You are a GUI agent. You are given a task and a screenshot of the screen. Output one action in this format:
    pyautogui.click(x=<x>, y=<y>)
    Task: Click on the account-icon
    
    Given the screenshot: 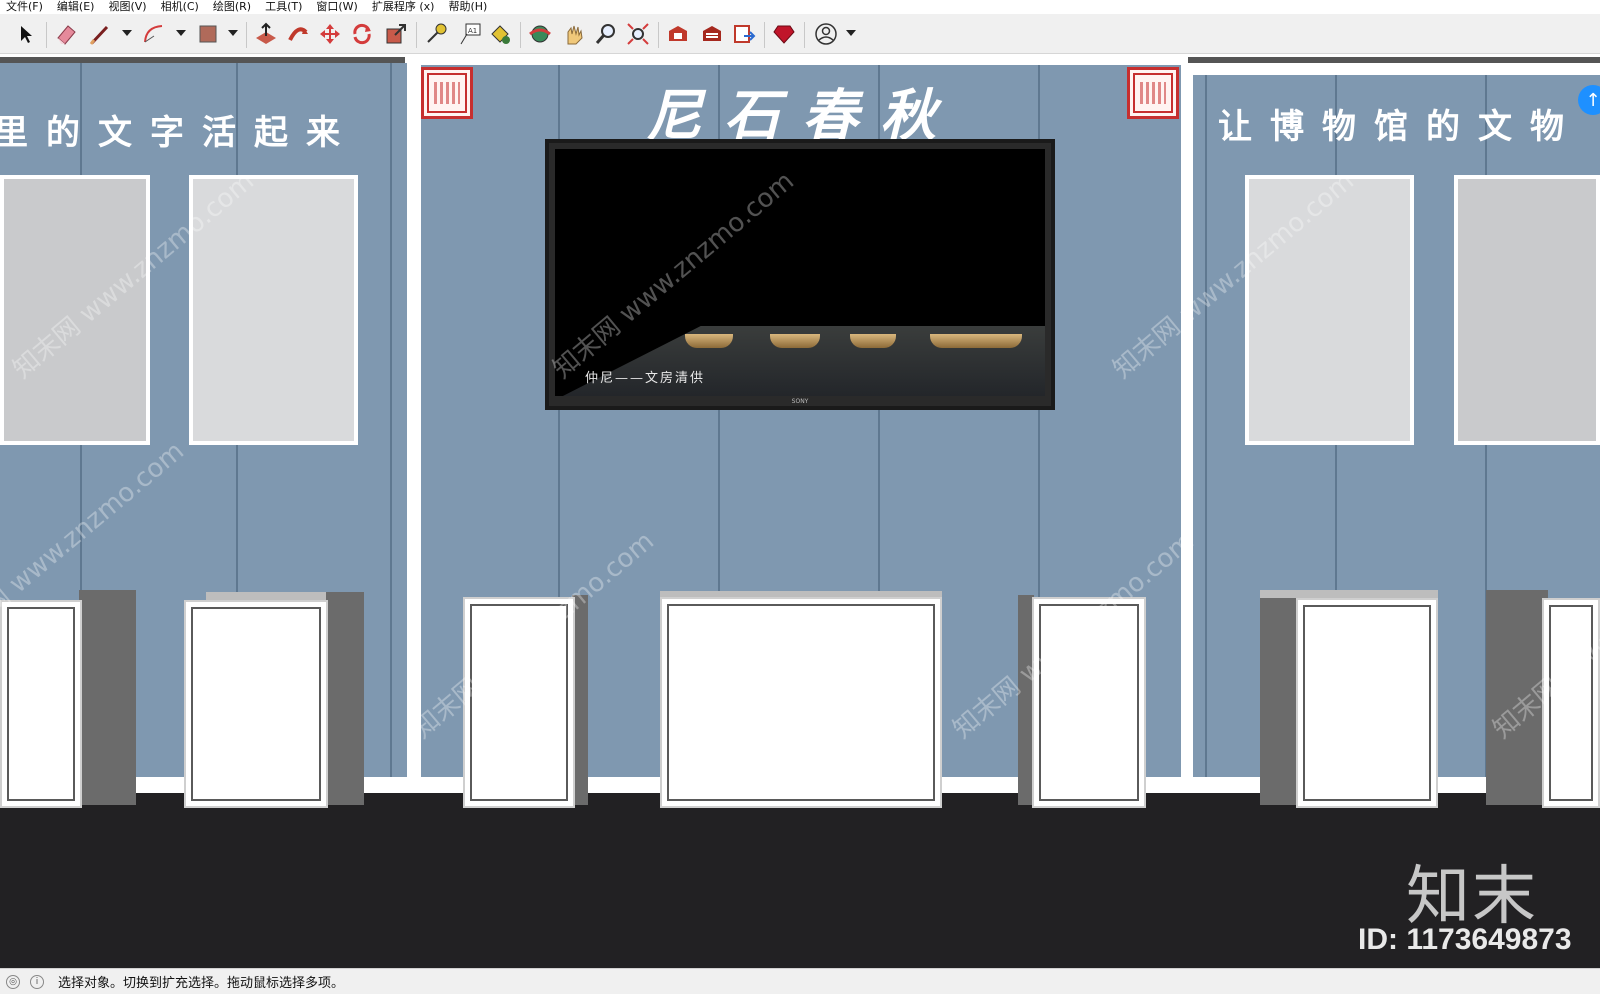 What is the action you would take?
    pyautogui.click(x=826, y=34)
    